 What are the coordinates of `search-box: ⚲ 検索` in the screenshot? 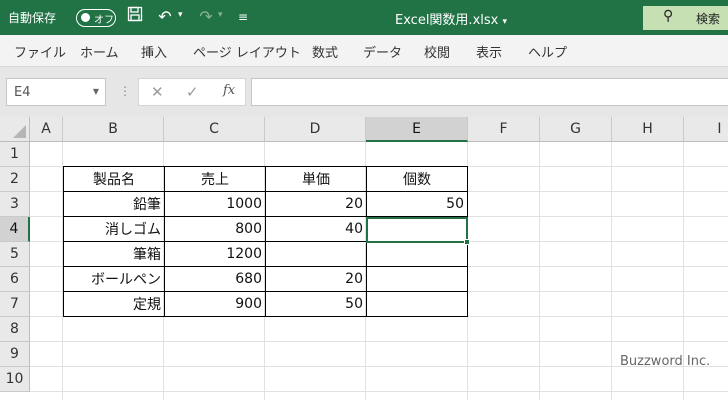 It's located at (685, 18).